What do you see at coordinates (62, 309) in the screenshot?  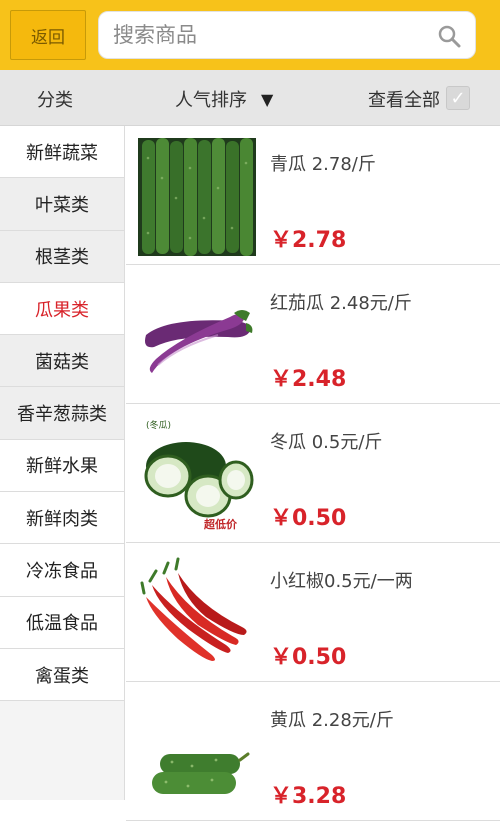 I see `sidebar-item-melons: 瓜果类` at bounding box center [62, 309].